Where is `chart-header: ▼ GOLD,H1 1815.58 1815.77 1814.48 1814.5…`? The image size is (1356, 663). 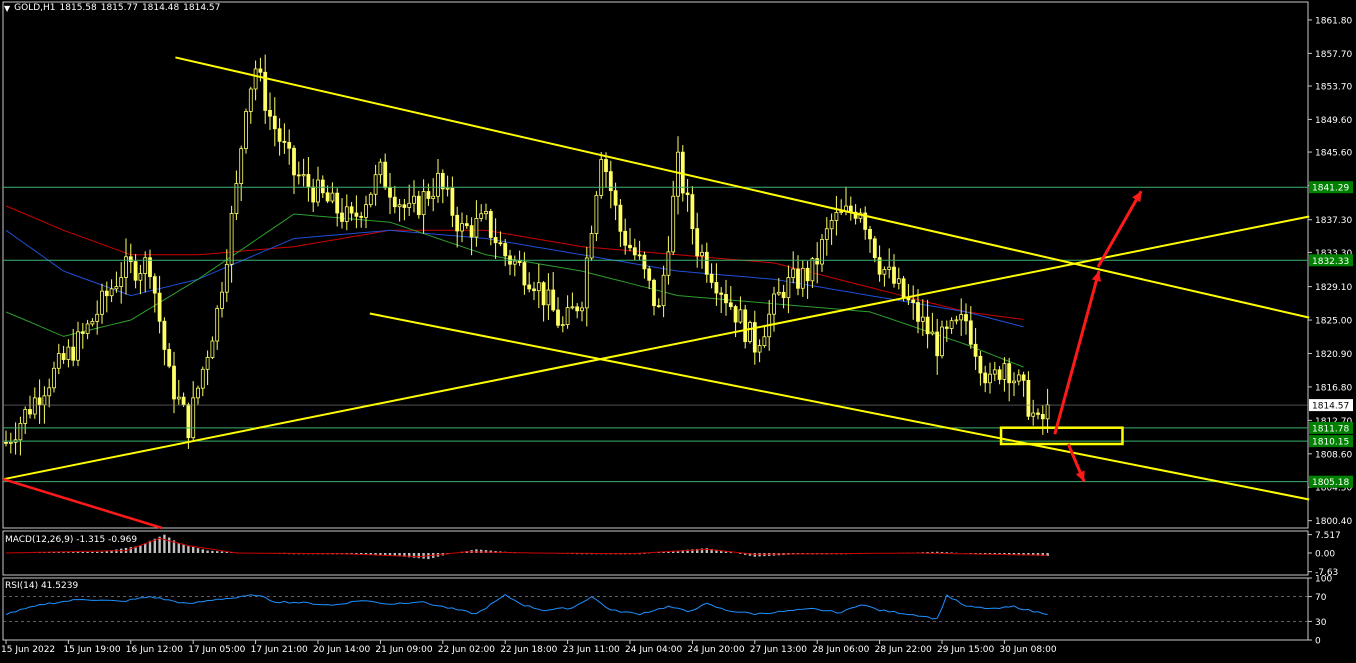
chart-header: ▼ GOLD,H1 1815.58 1815.77 1814.48 1814.5… is located at coordinates (112, 8).